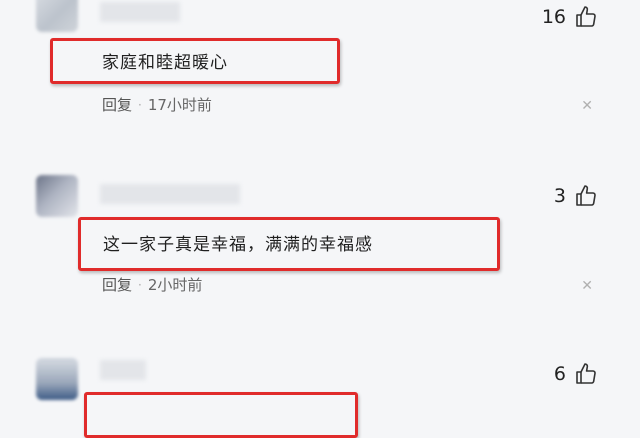 This screenshot has height=438, width=640. I want to click on like-button: 16, so click(570, 17).